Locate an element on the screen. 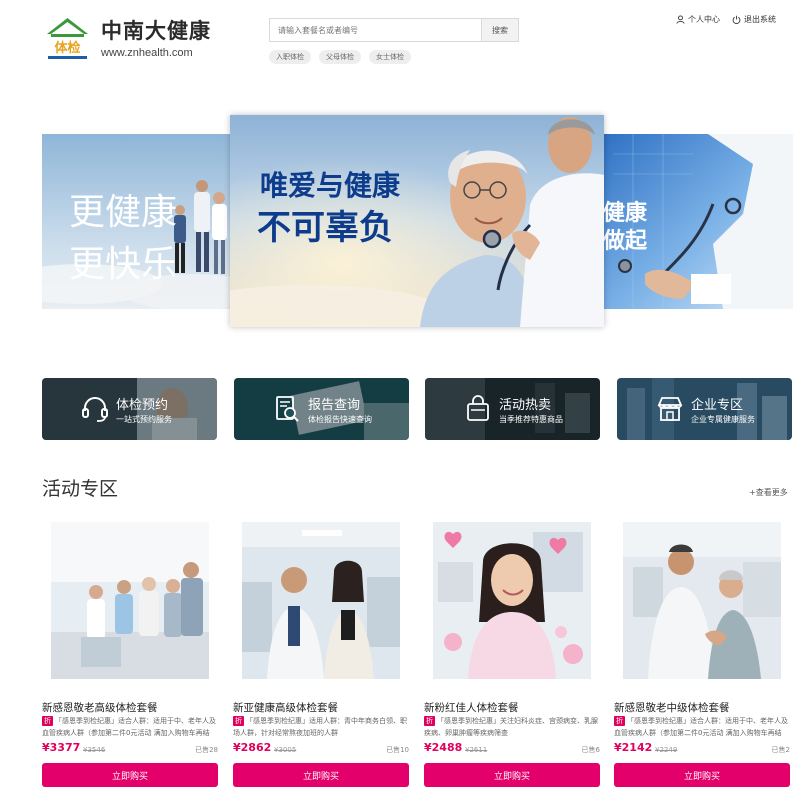  product-desc-text: 「感恩季到检纪惠」关注妇科炎症、宫颈病变、乳腺疾病、卵巢肿瘤等疾病筛查 is located at coordinates (511, 727).